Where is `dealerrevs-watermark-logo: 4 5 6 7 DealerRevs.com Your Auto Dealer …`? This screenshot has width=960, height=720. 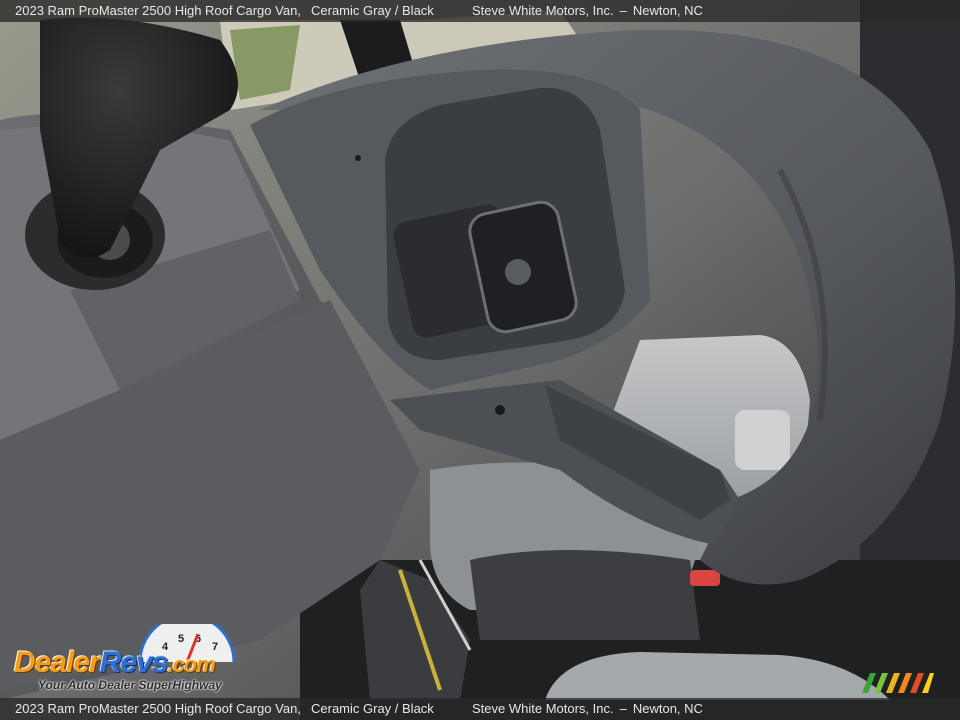
dealerrevs-watermark-logo: 4 5 6 7 DealerRevs.com Your Auto Dealer … is located at coordinates (142, 661).